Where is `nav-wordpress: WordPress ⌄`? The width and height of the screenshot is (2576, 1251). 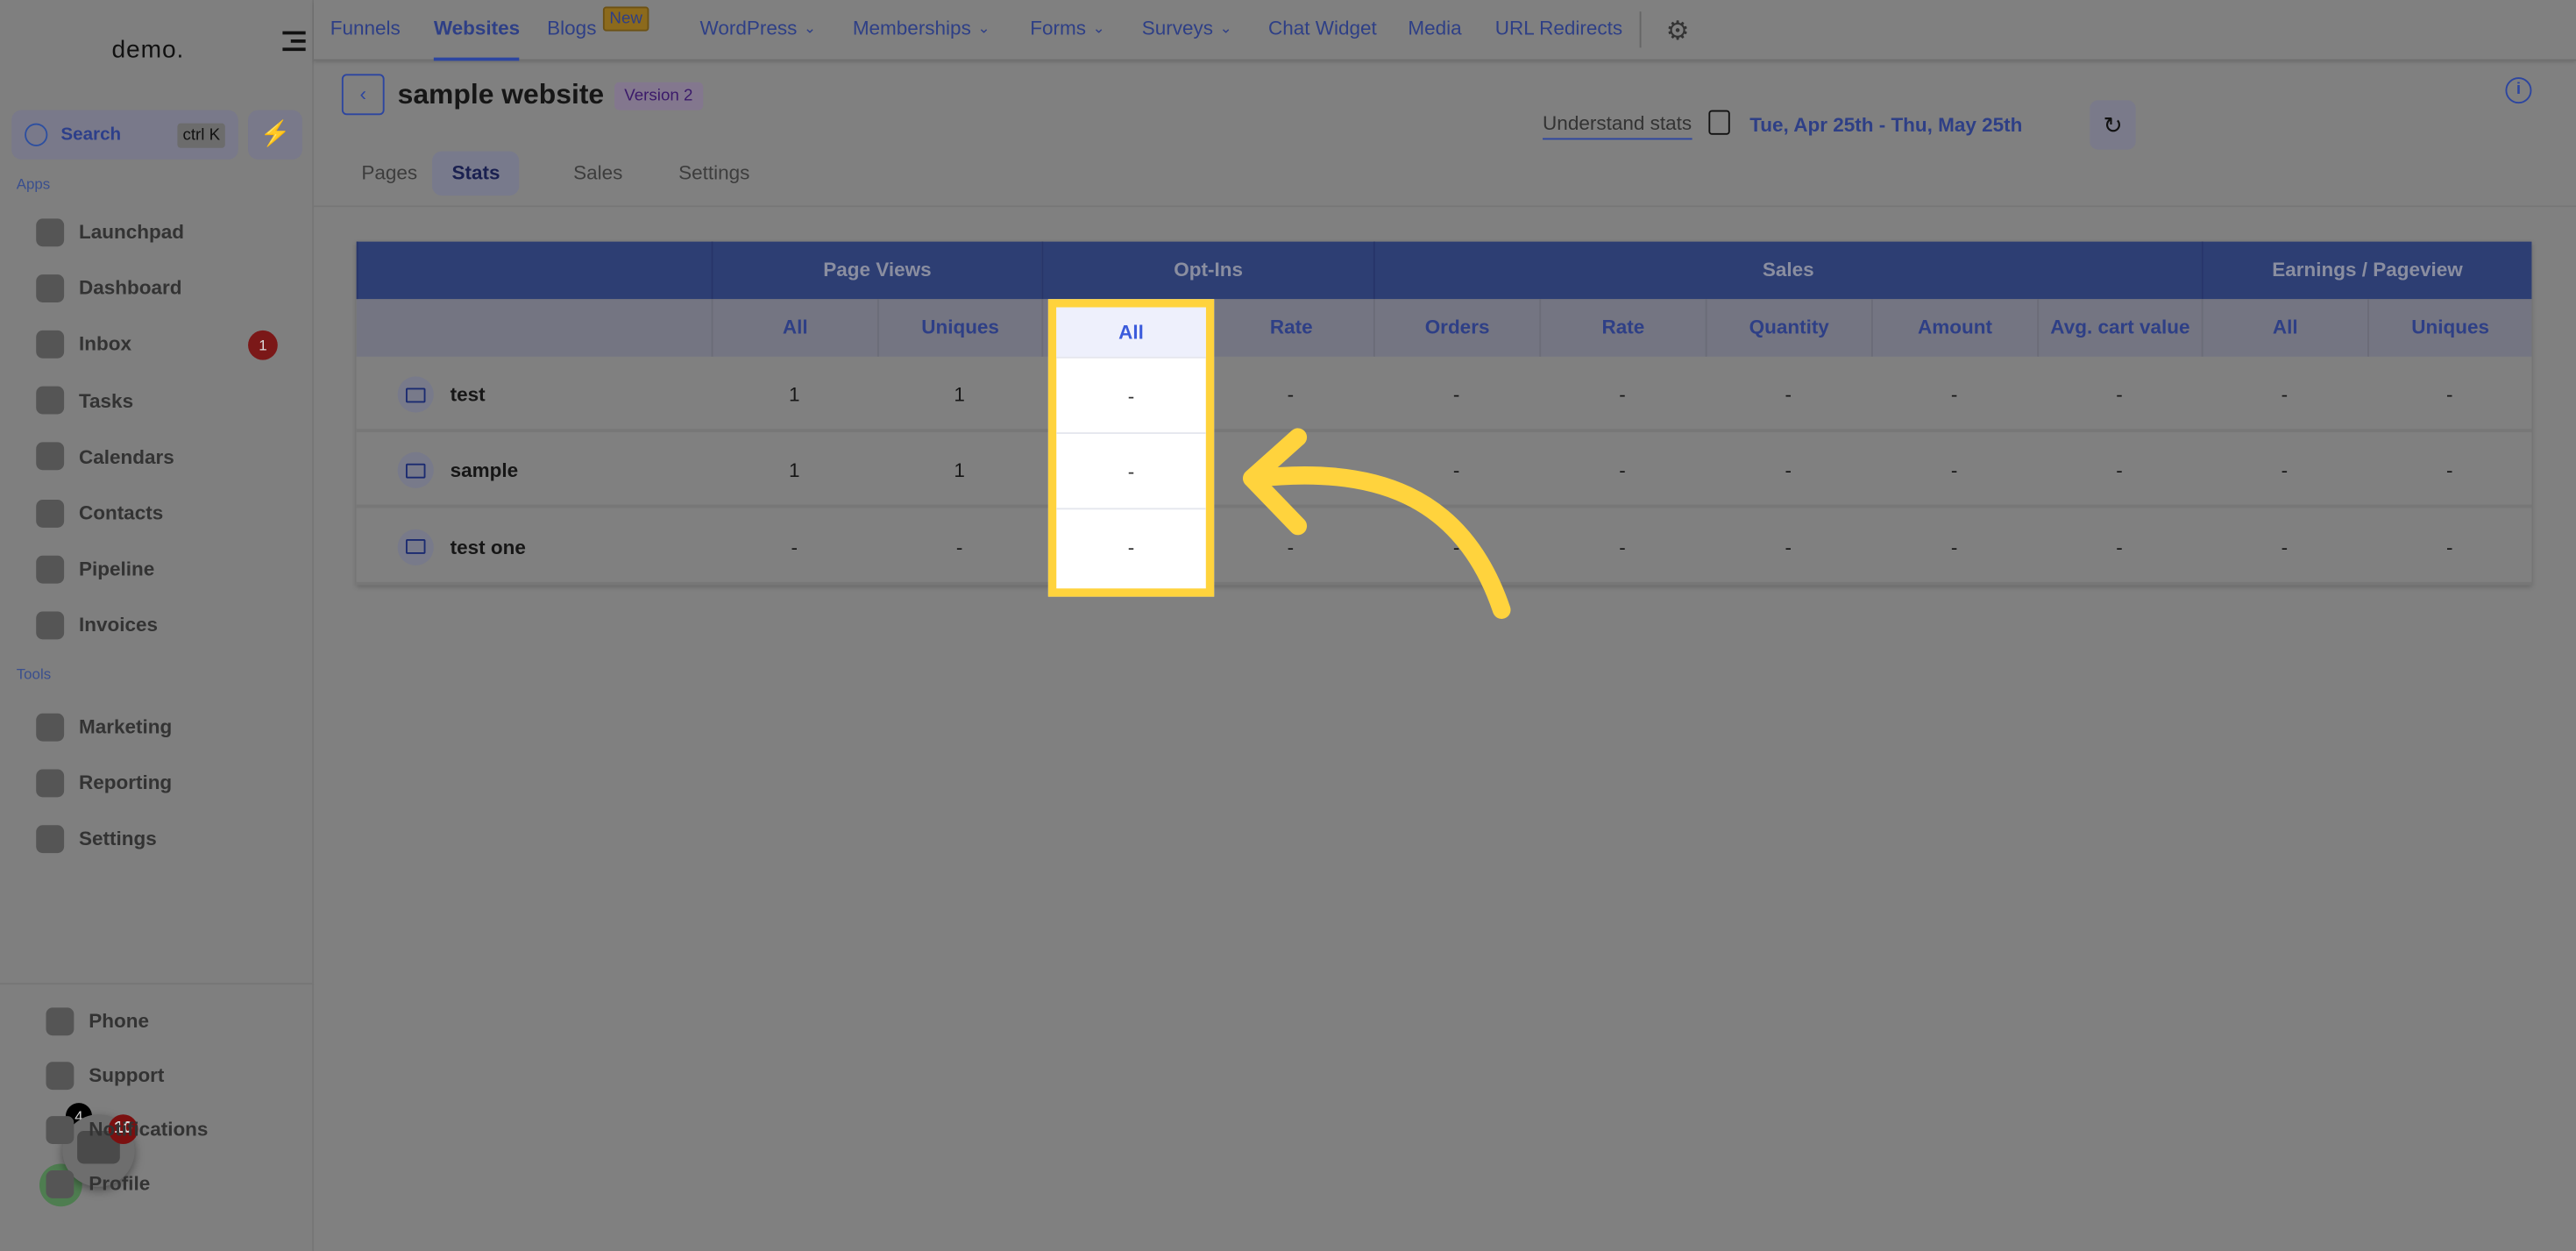
nav-wordpress: WordPress ⌄ is located at coordinates (757, 30).